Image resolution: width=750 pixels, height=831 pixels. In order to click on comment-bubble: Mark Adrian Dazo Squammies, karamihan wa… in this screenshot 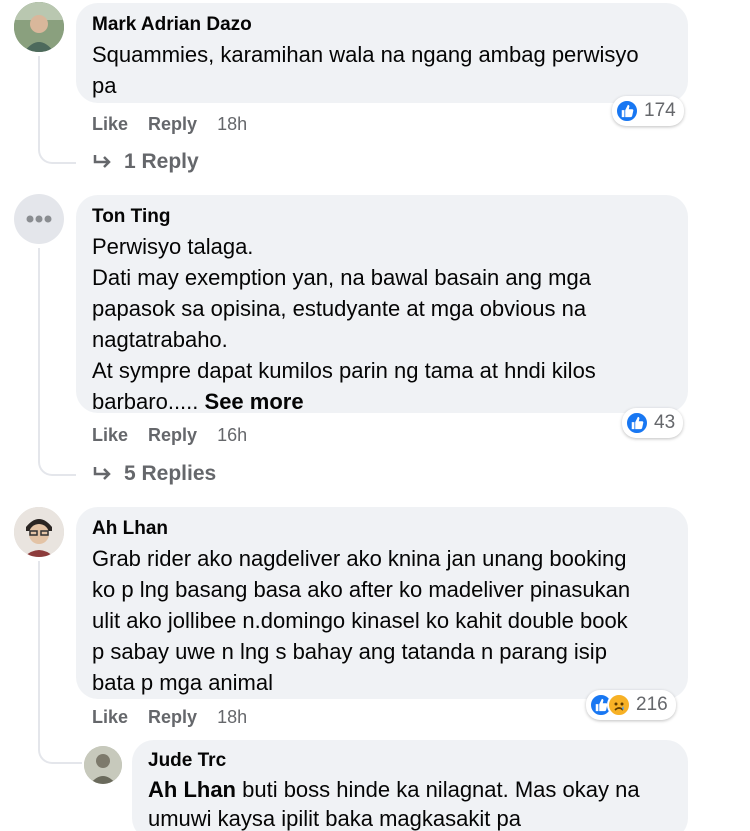, I will do `click(382, 53)`.